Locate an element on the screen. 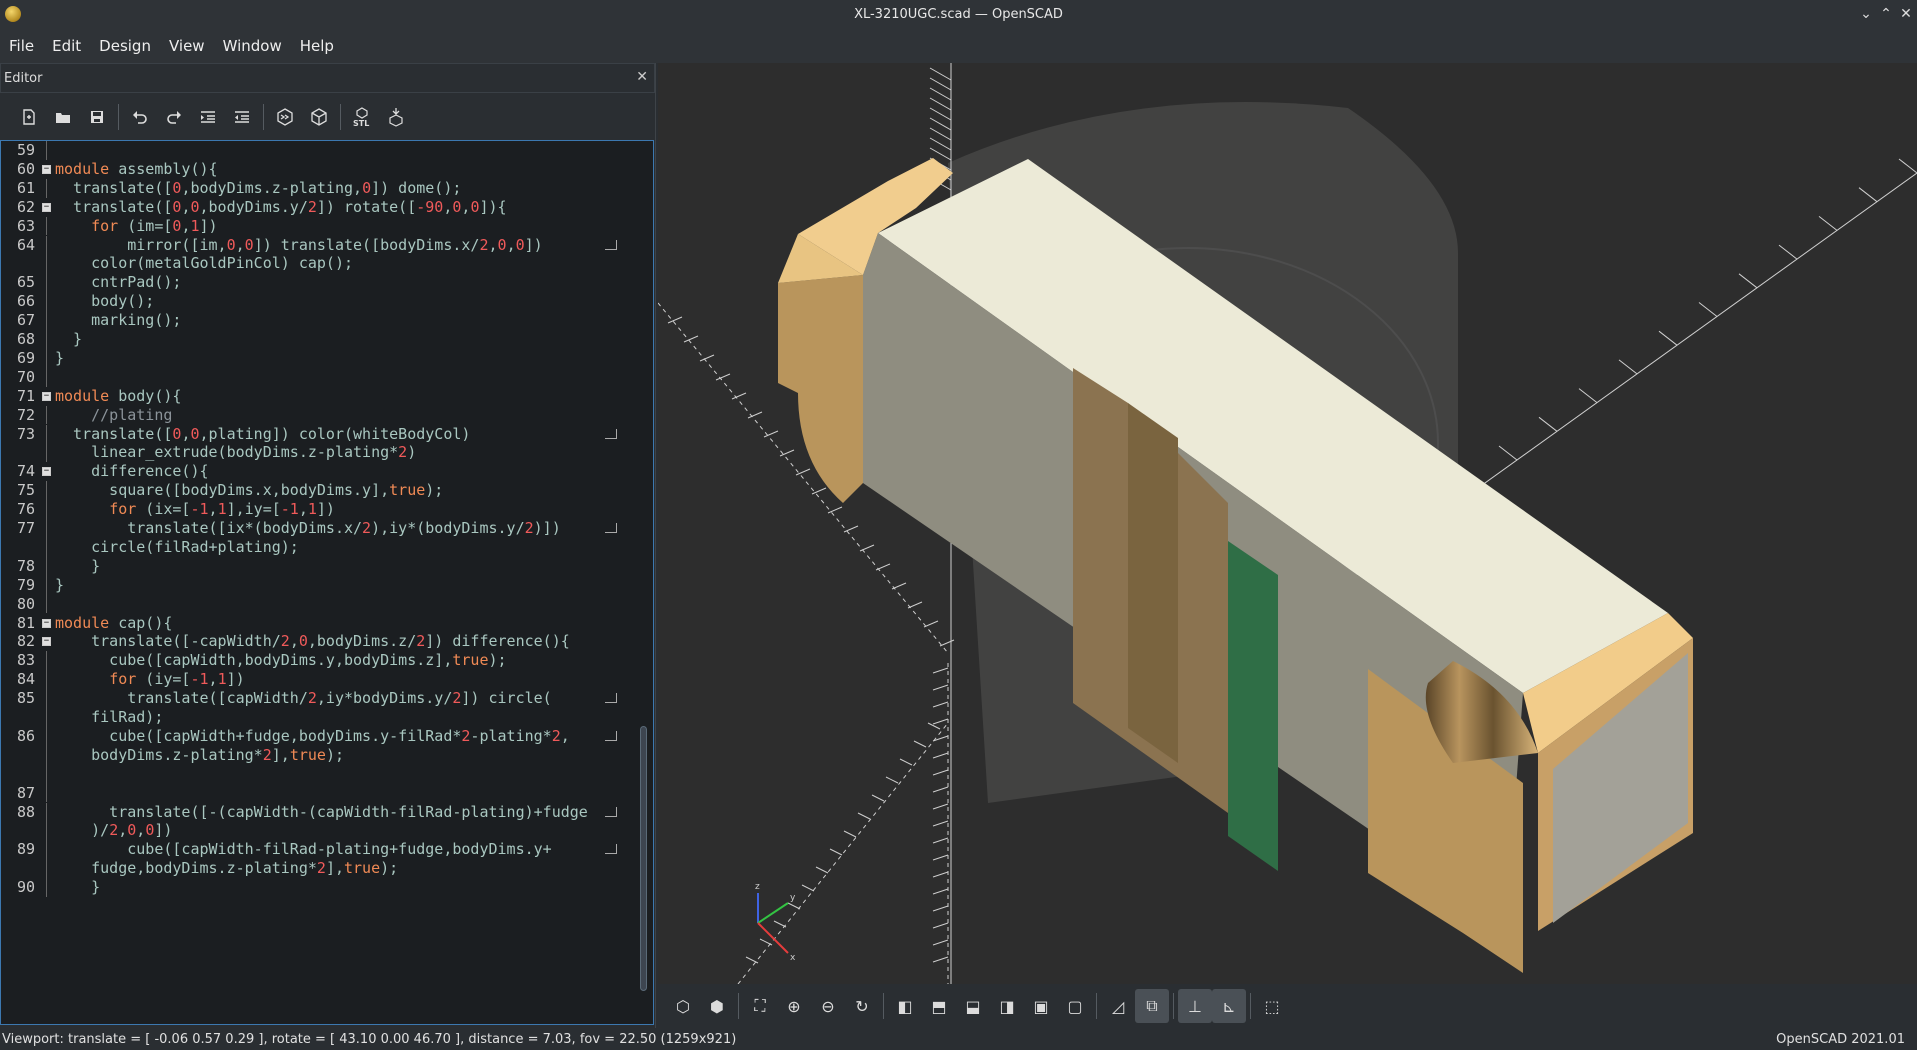 The width and height of the screenshot is (1917, 1050). maximize-button: ⌃ is located at coordinates (1886, 14).